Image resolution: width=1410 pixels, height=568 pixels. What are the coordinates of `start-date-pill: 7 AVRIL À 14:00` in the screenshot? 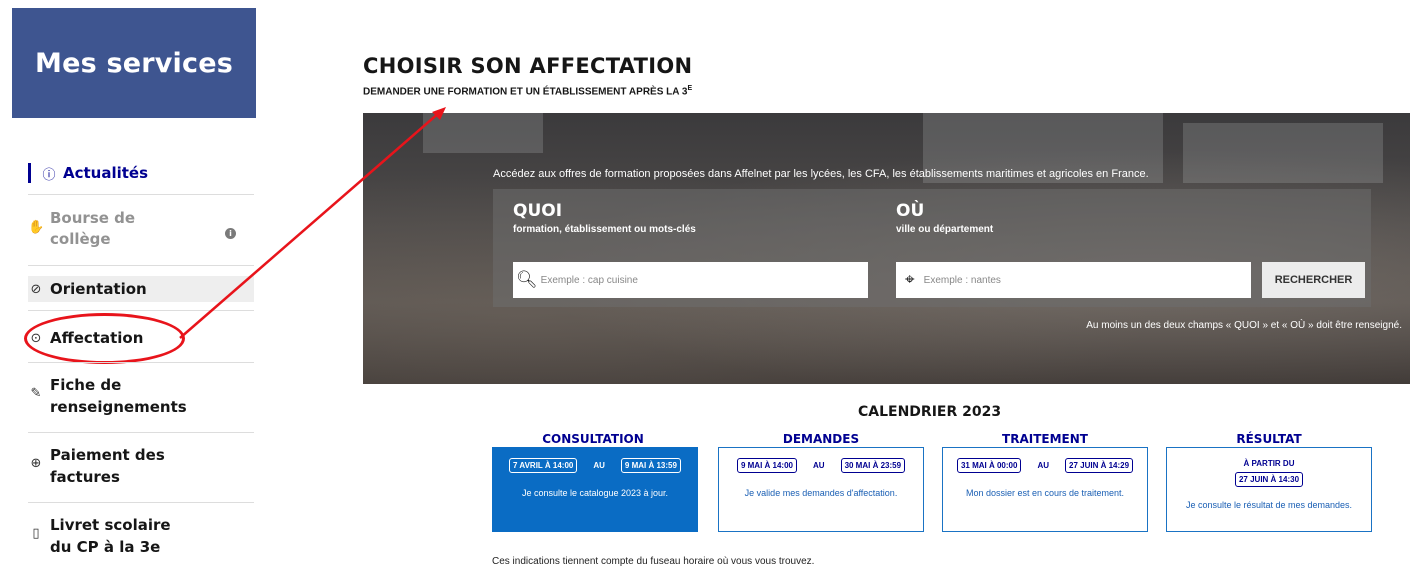 It's located at (543, 465).